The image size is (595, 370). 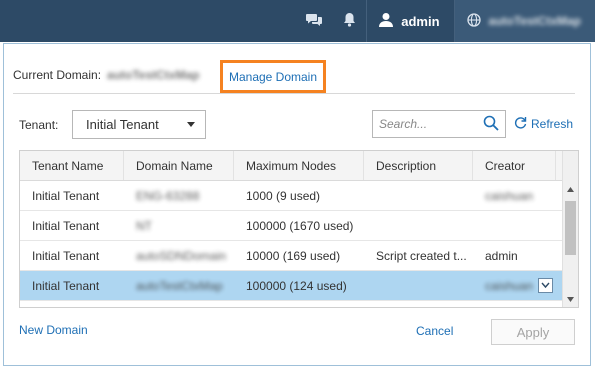 I want to click on top-navigation-bar: admin autoTestCtxMap, so click(x=297, y=21).